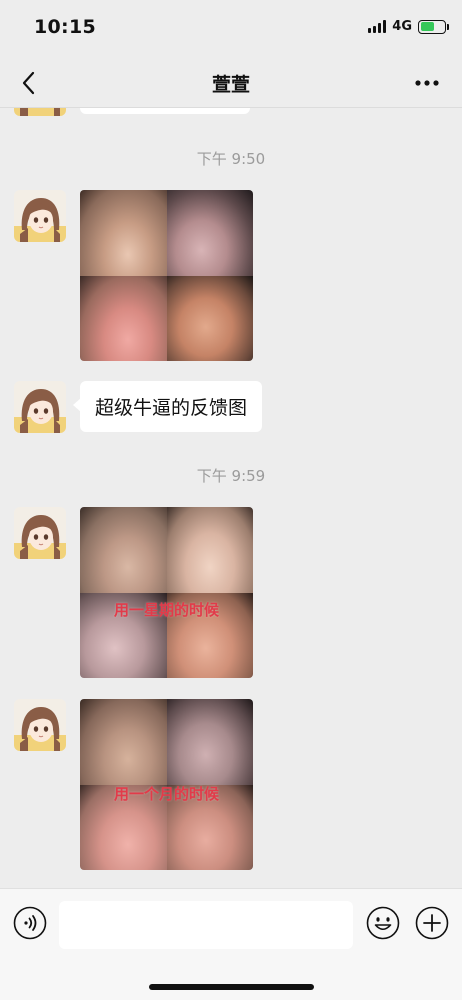 Image resolution: width=462 pixels, height=1000 pixels. I want to click on emoji-button, so click(383, 923).